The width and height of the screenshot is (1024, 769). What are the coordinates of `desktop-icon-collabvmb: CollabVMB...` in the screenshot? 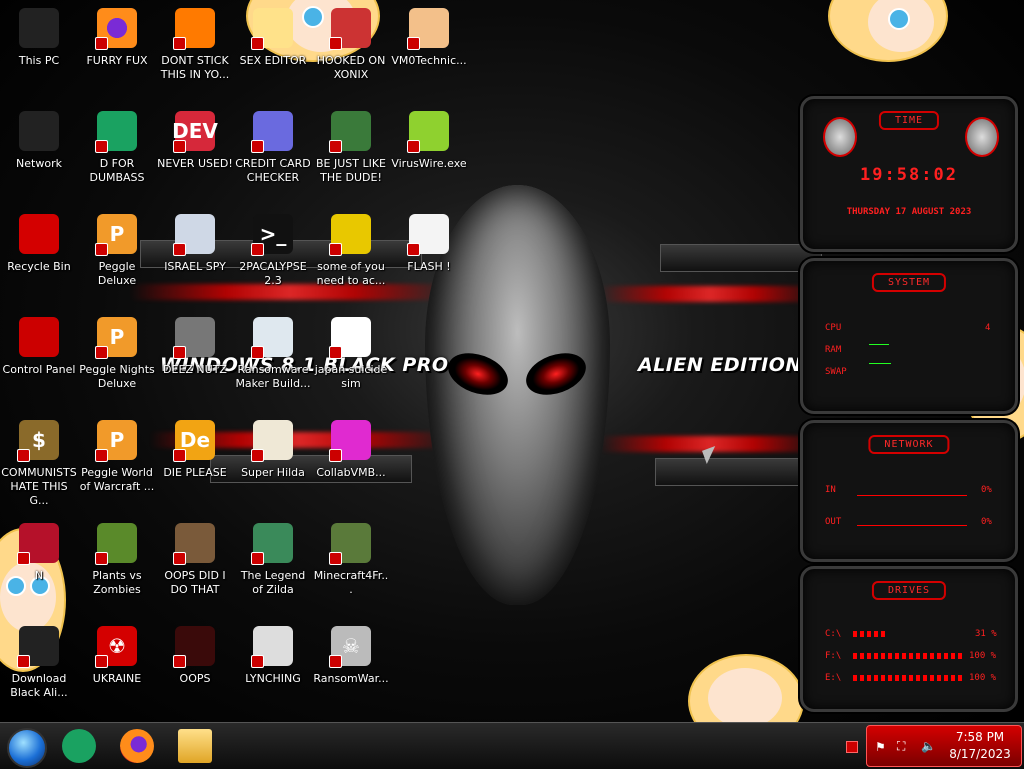 It's located at (351, 450).